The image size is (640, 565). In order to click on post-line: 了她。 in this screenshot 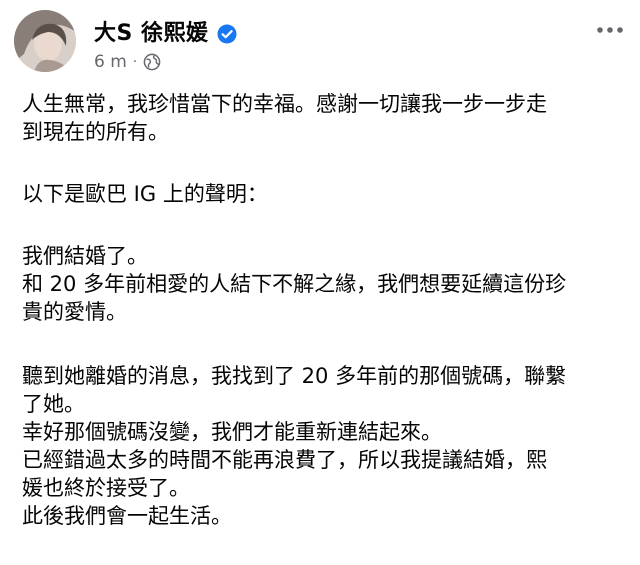, I will do `click(53, 404)`.